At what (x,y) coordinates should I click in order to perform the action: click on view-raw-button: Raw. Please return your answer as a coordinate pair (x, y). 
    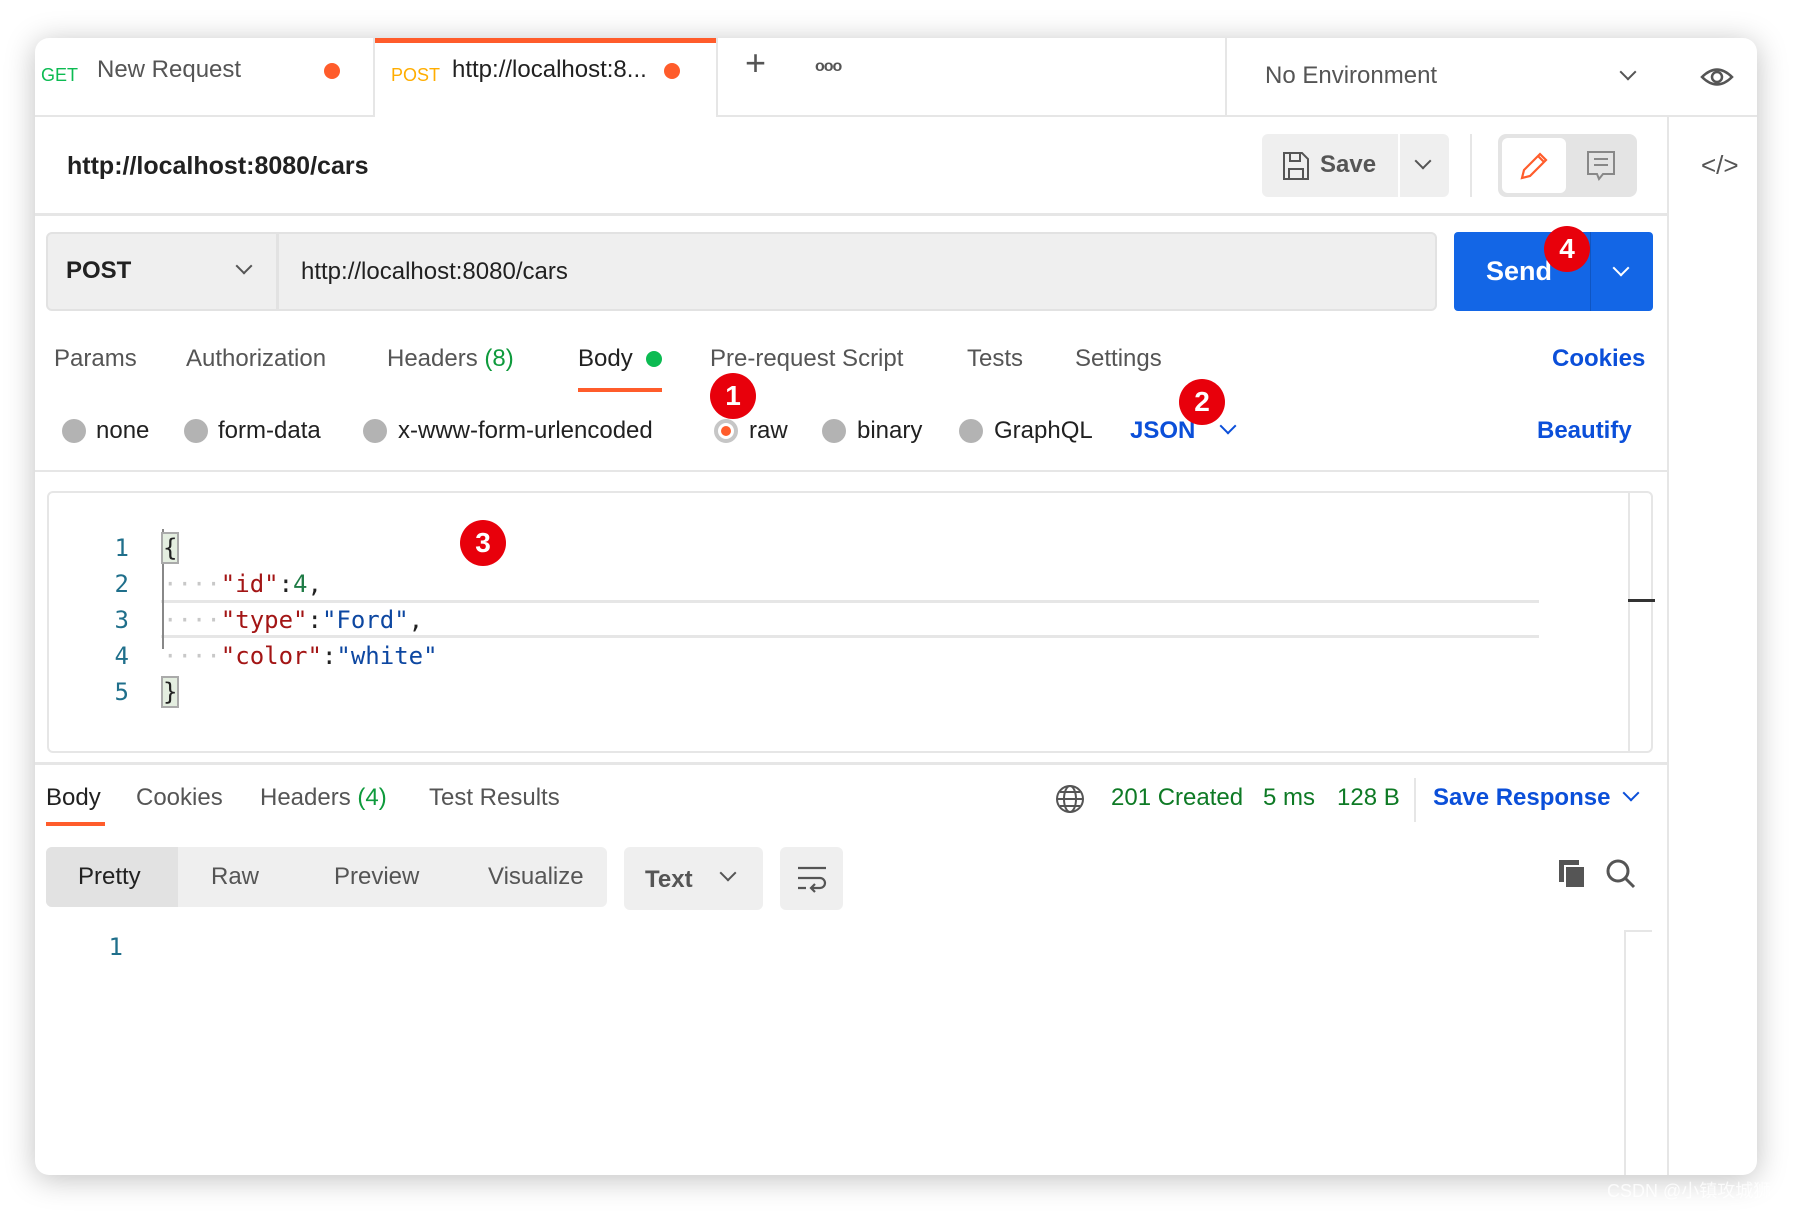
    Looking at the image, I should click on (235, 877).